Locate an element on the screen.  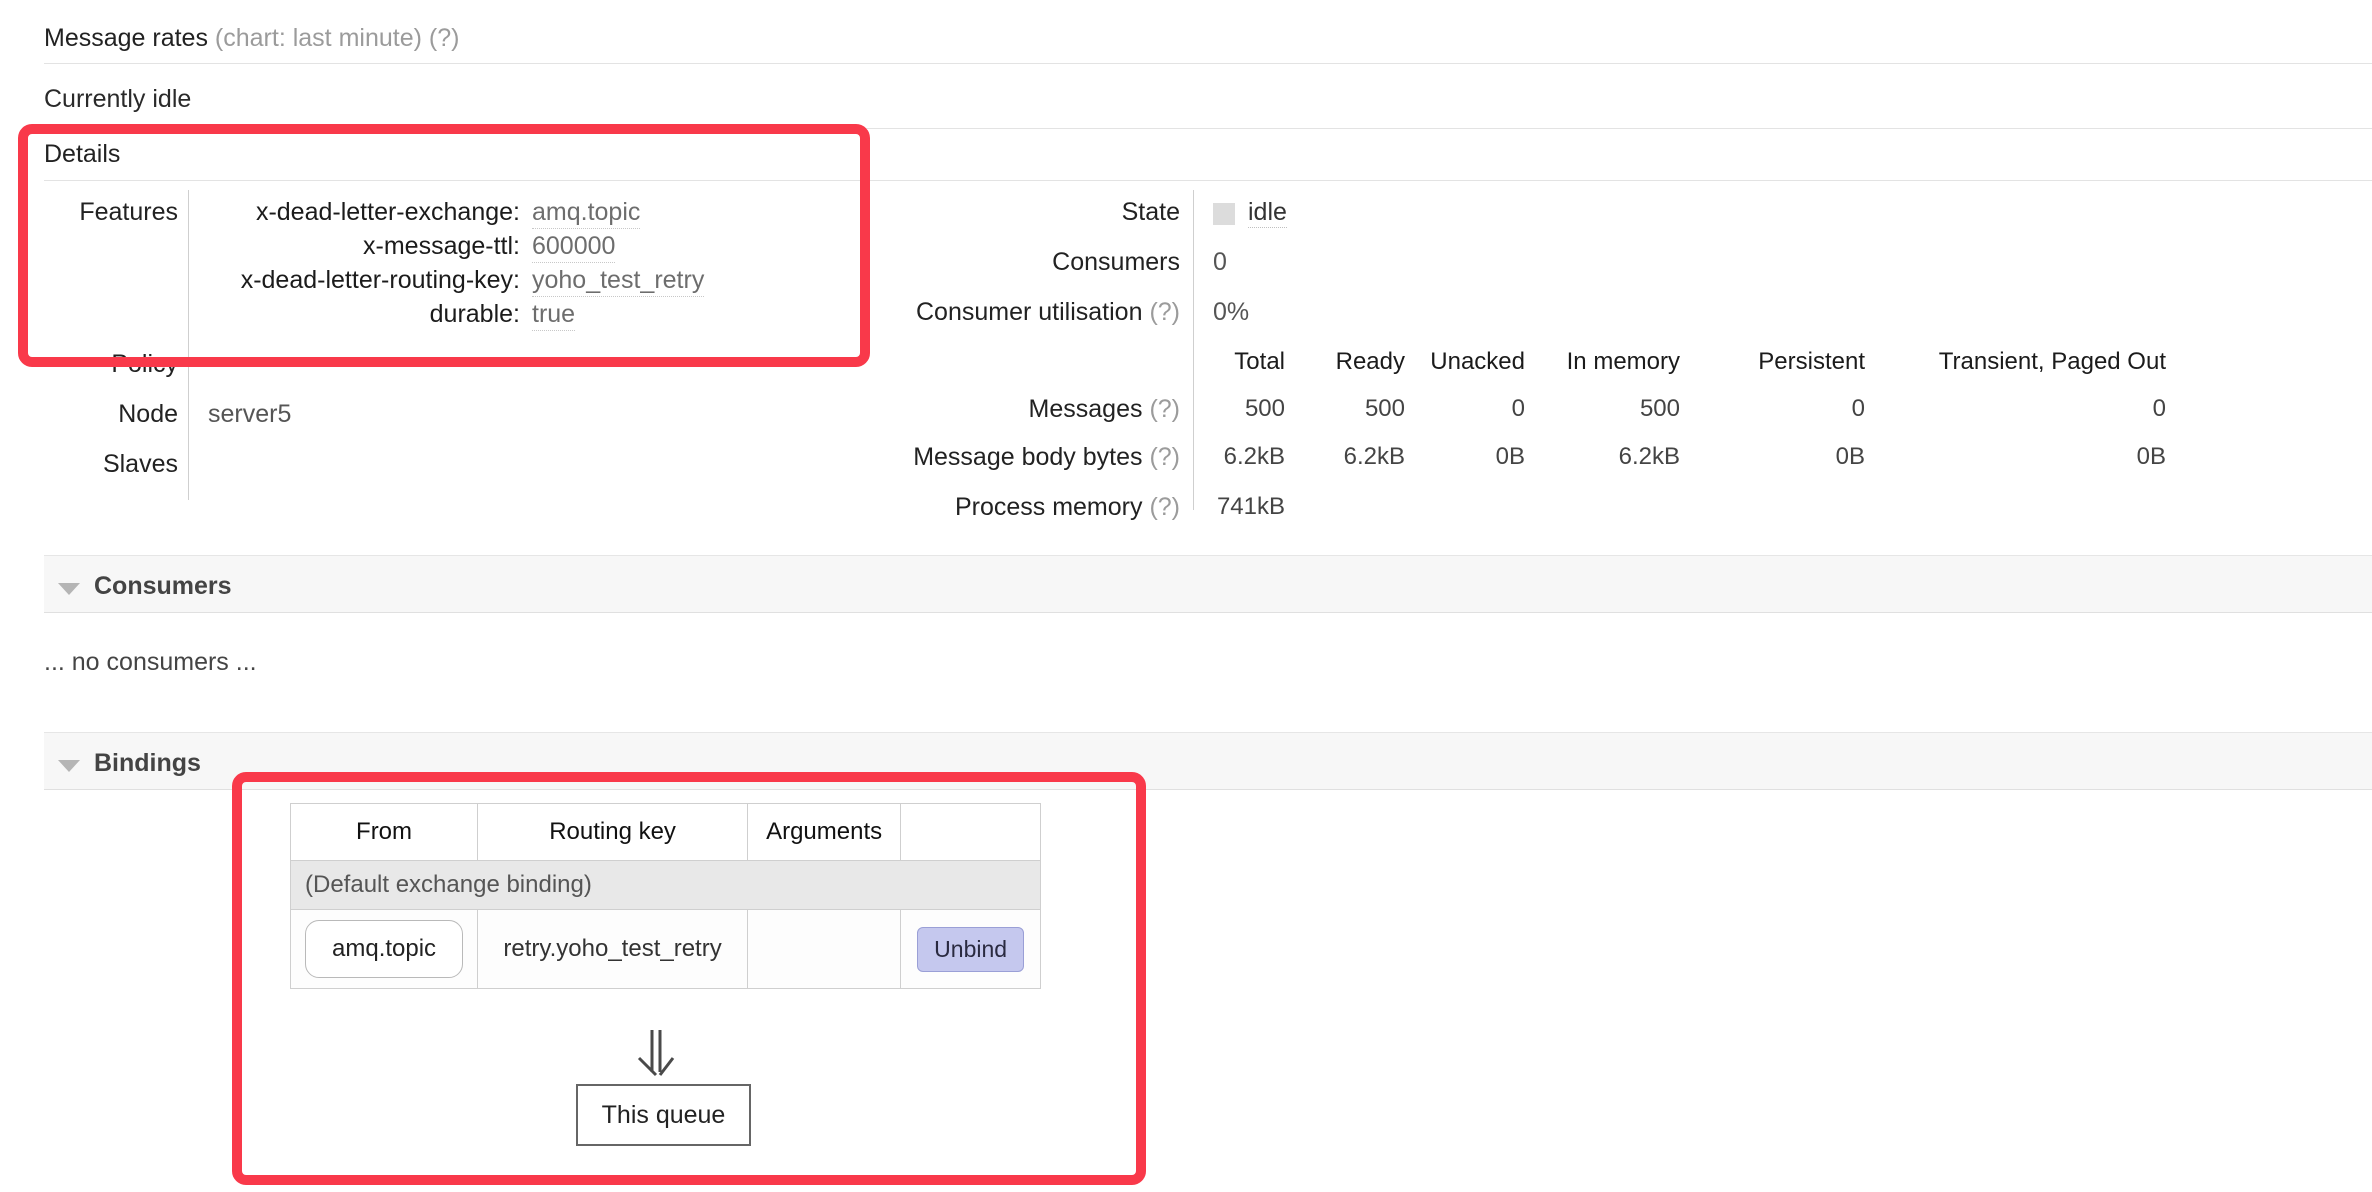
bindings-col-routing-key: Routing key is located at coordinates (613, 832).